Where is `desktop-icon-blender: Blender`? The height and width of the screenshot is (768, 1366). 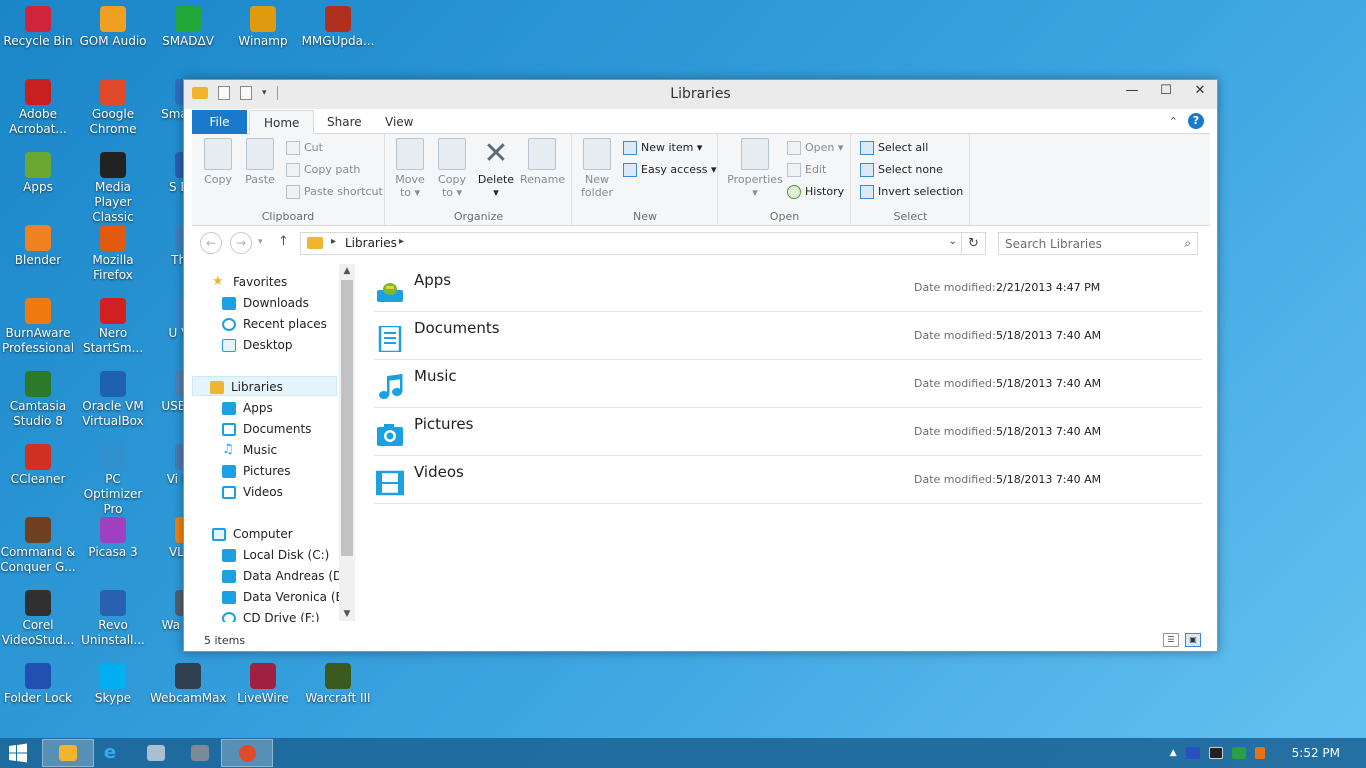
desktop-icon-blender: Blender is located at coordinates (38, 246).